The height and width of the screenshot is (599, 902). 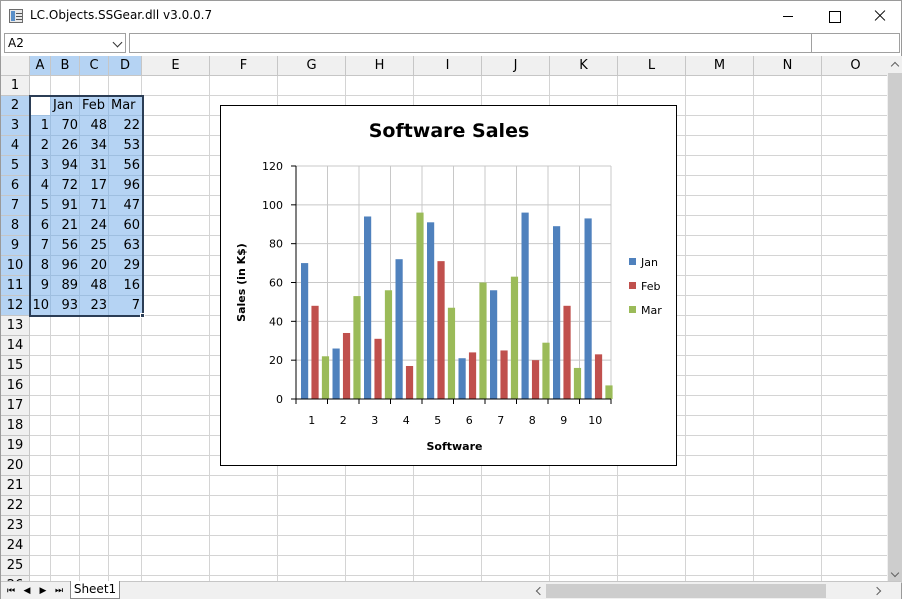 I want to click on column-header-b: B, so click(x=65, y=66).